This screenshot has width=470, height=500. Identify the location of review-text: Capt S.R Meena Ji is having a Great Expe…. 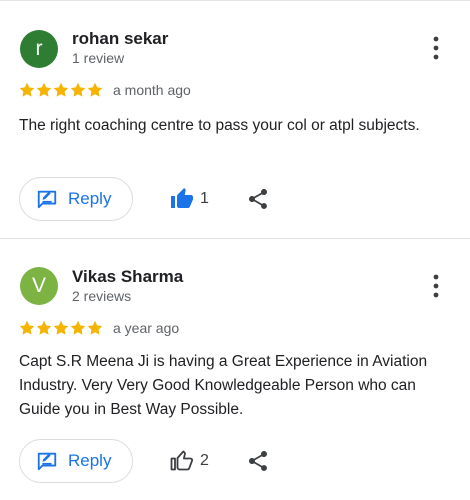
(223, 385).